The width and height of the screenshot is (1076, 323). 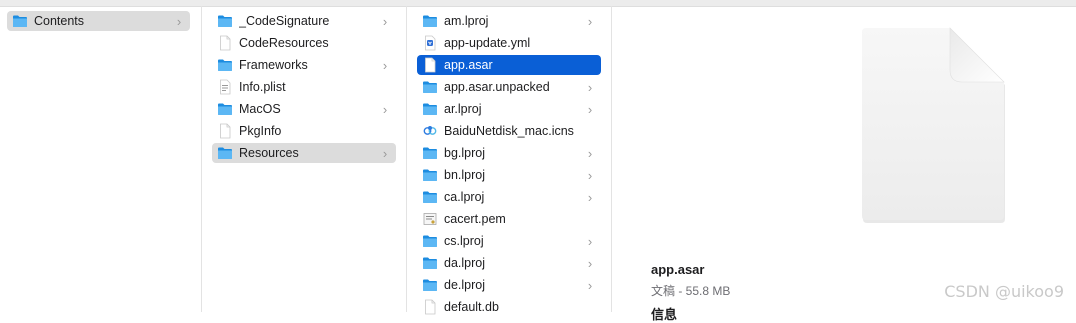 I want to click on list-item-de-lproj: de.lproj ›, so click(x=509, y=285).